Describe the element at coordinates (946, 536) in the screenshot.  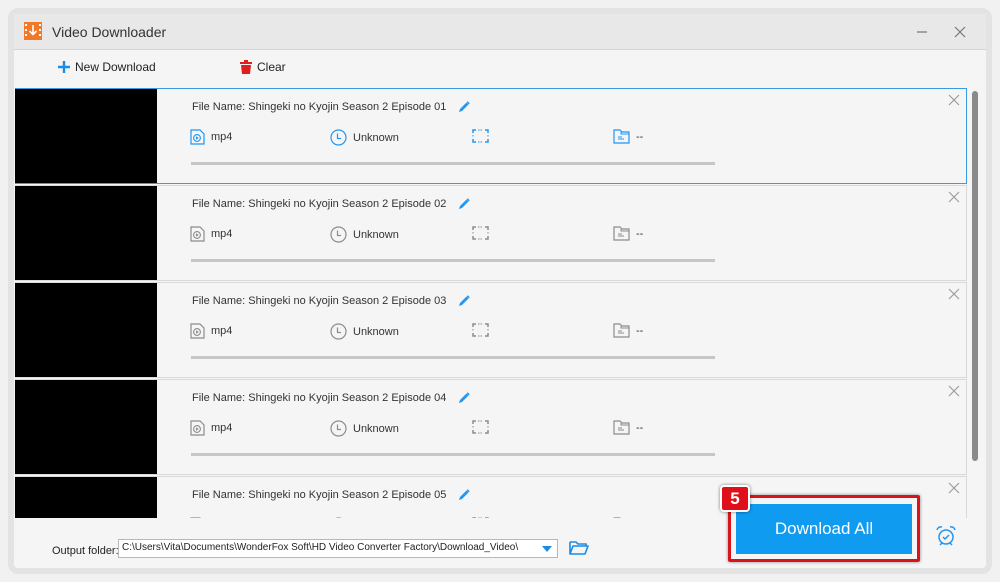
I see `alarm-clock-icon` at that location.